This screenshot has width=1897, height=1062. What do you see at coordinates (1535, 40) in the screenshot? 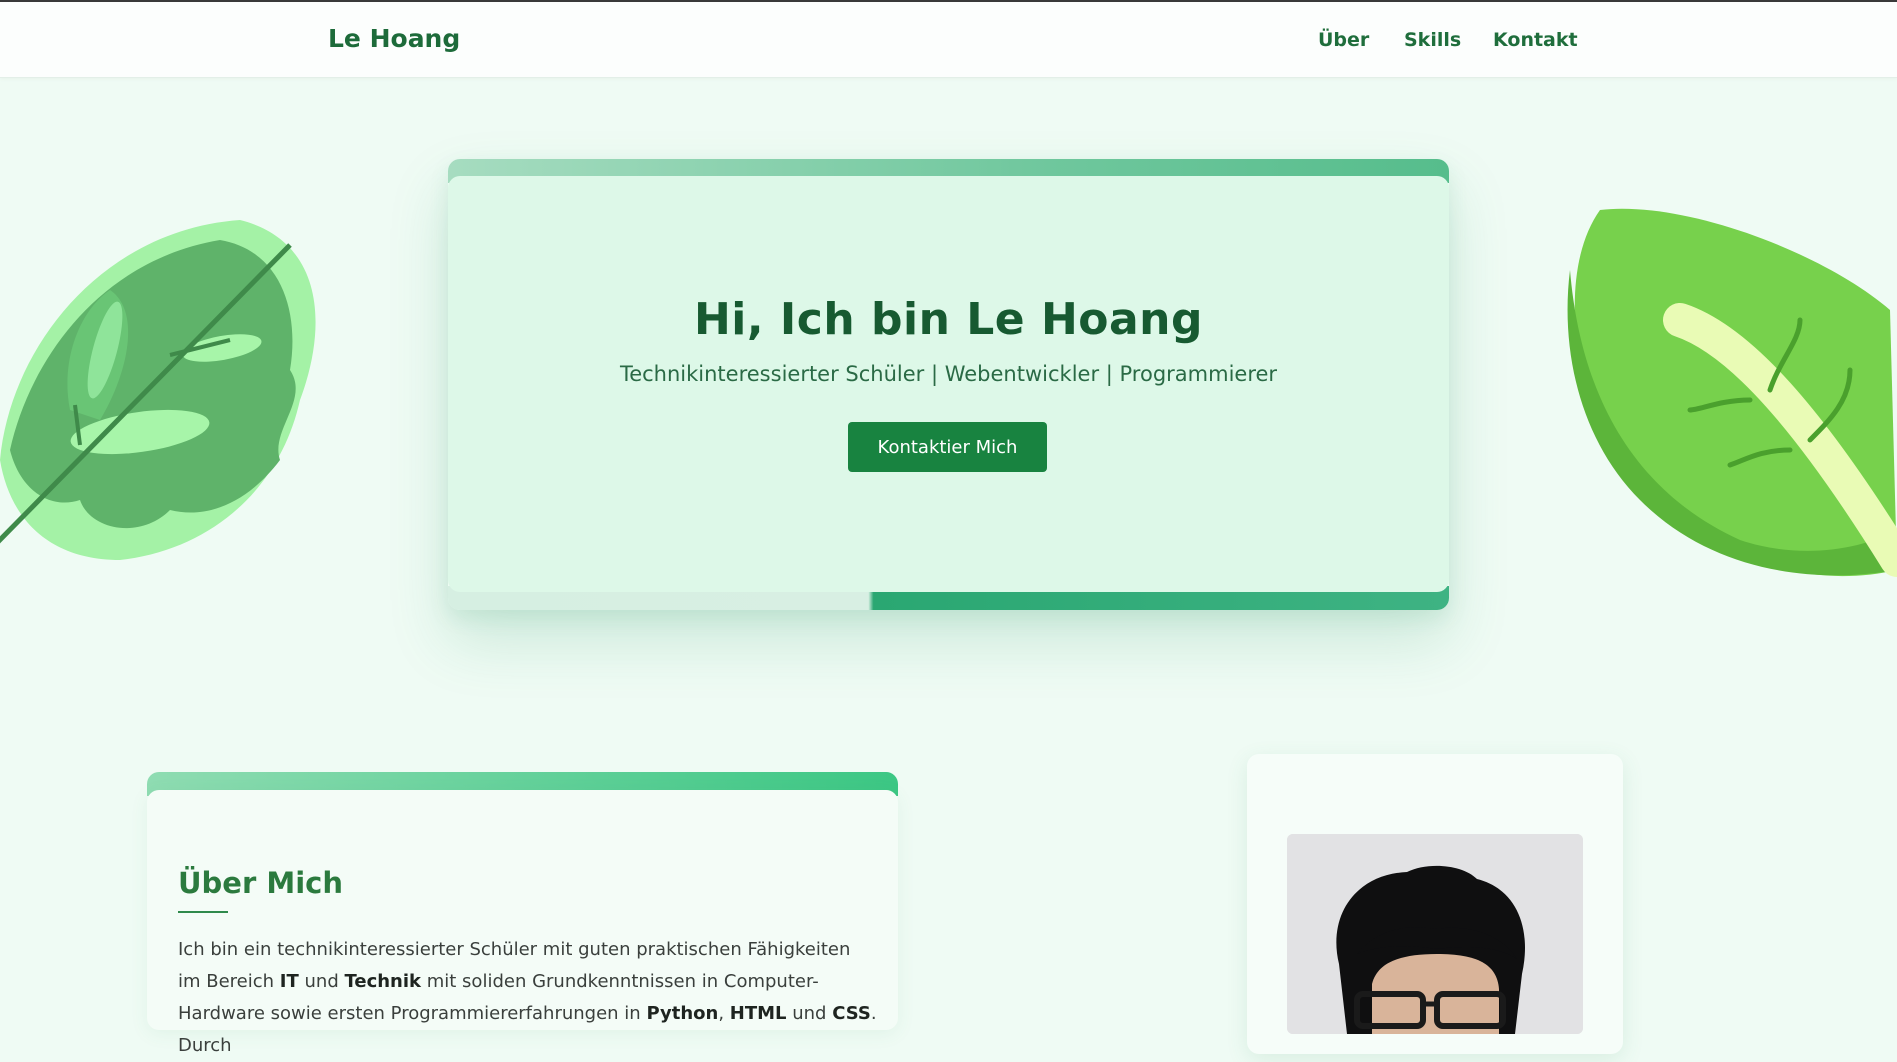
I see `nav-link-kontakt: Kontakt` at bounding box center [1535, 40].